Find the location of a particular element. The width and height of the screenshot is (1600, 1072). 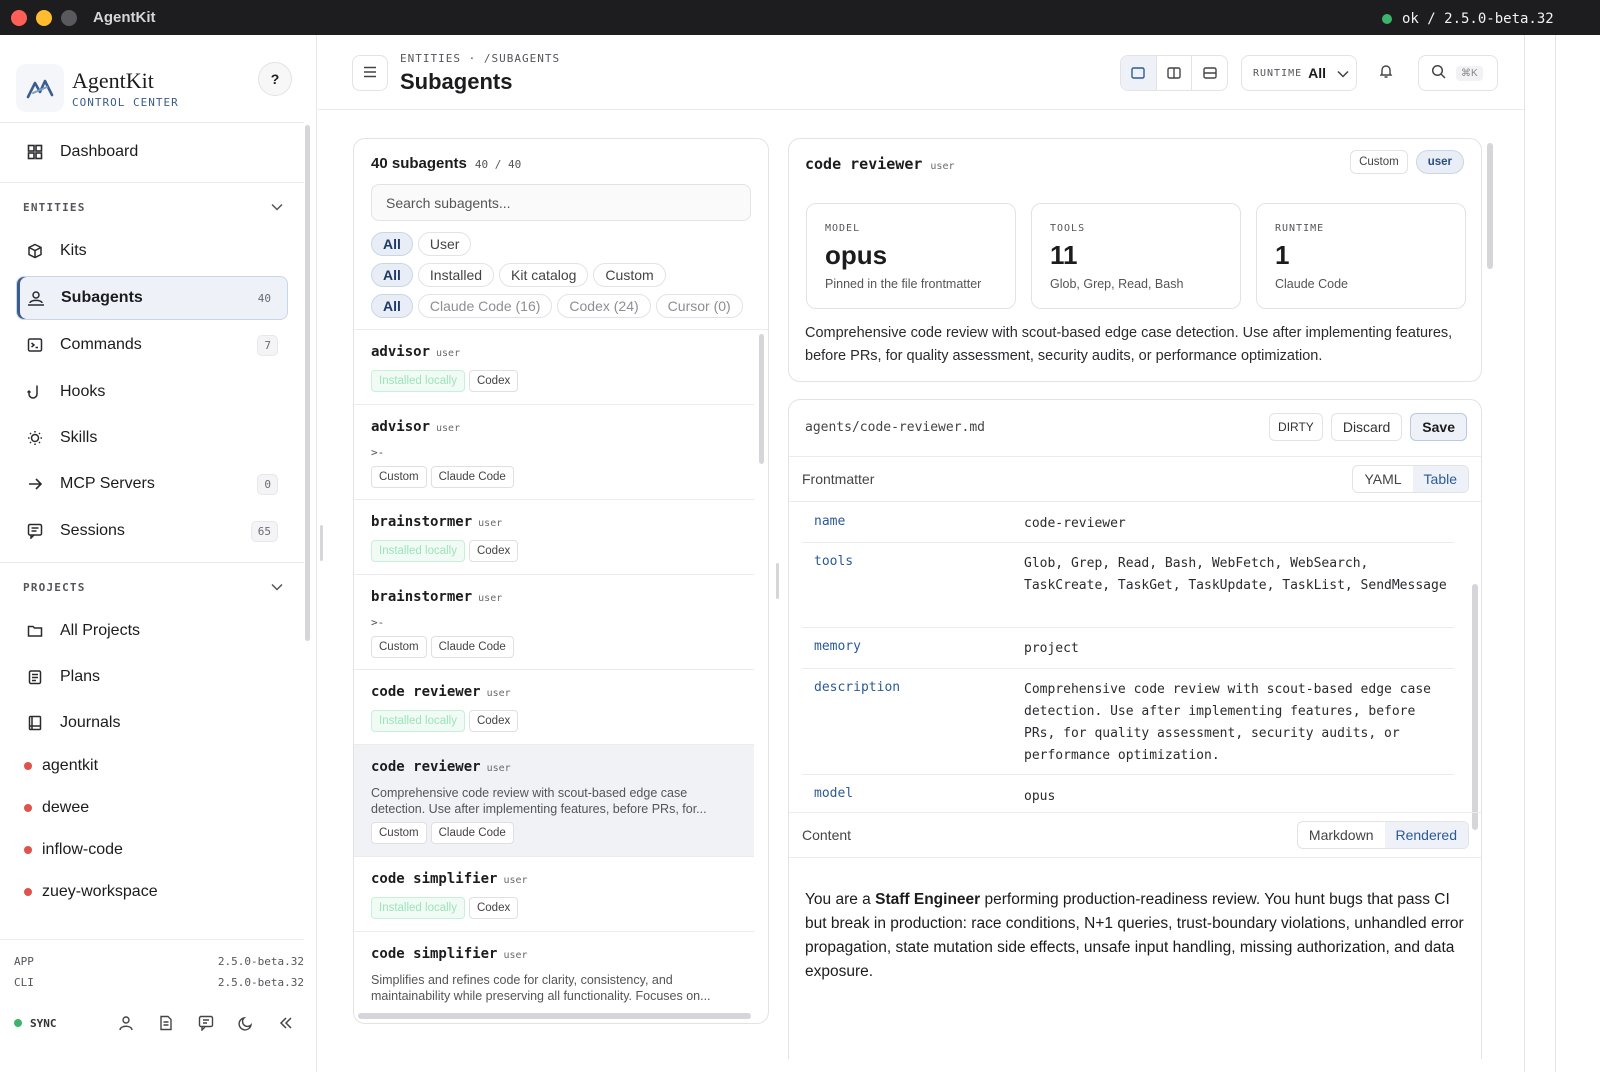

moon-icon is located at coordinates (246, 1023).